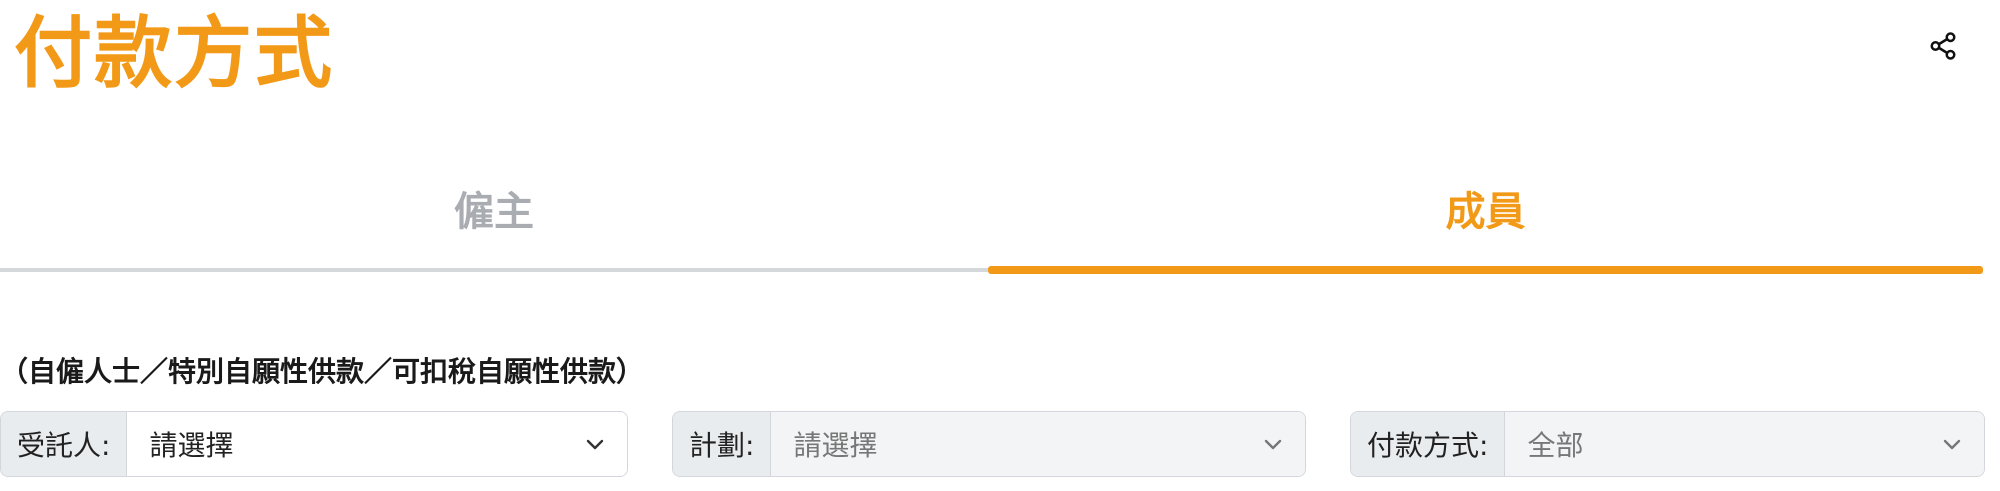  I want to click on plan-value: 請選擇, so click(835, 445).